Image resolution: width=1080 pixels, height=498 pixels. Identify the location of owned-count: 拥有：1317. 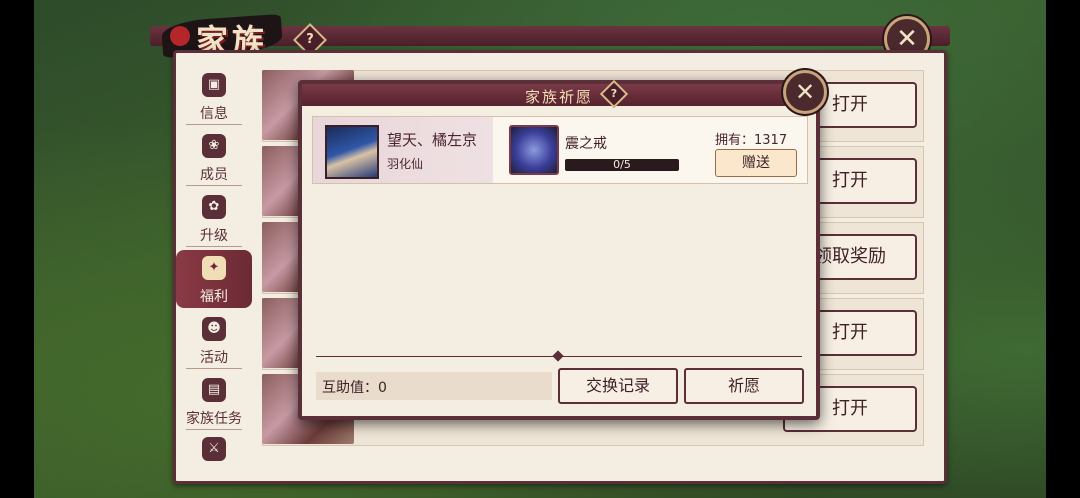
(751, 140).